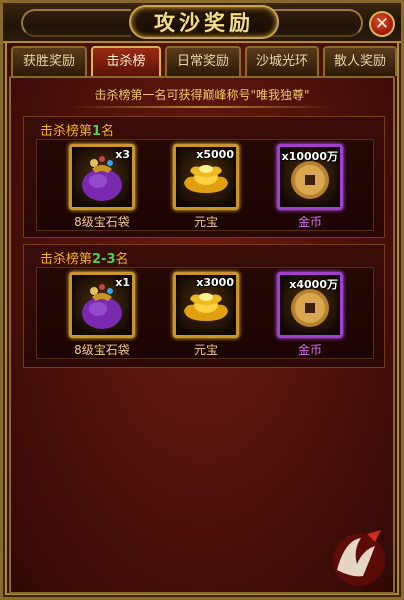  What do you see at coordinates (215, 282) in the screenshot?
I see `item-quantity: x3000` at bounding box center [215, 282].